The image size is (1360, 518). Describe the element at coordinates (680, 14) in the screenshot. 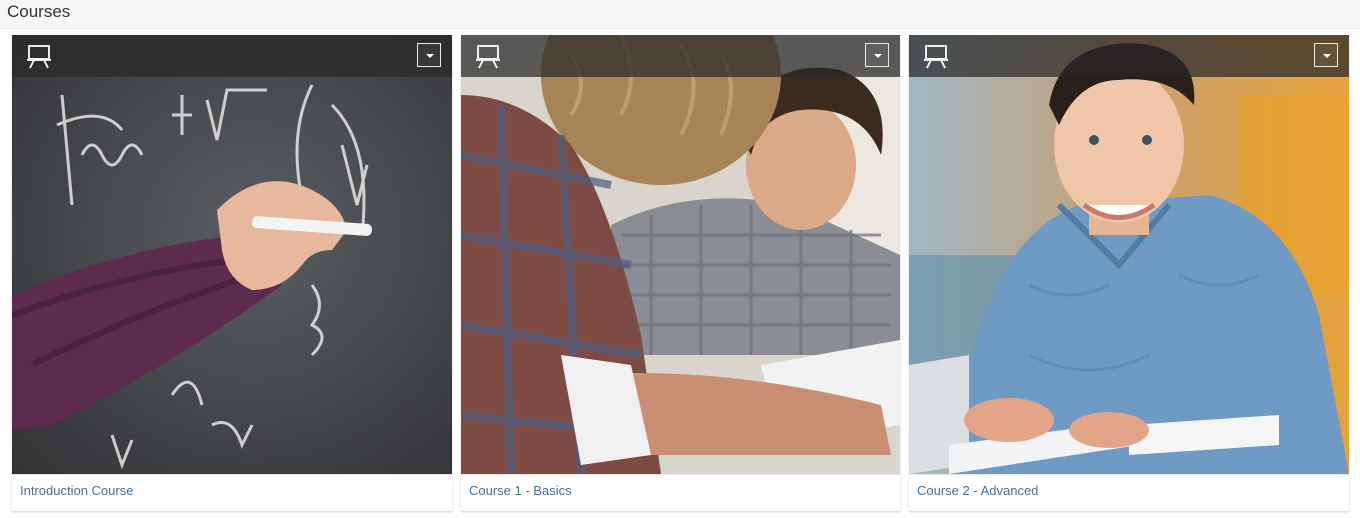

I see `page-header: Courses` at that location.